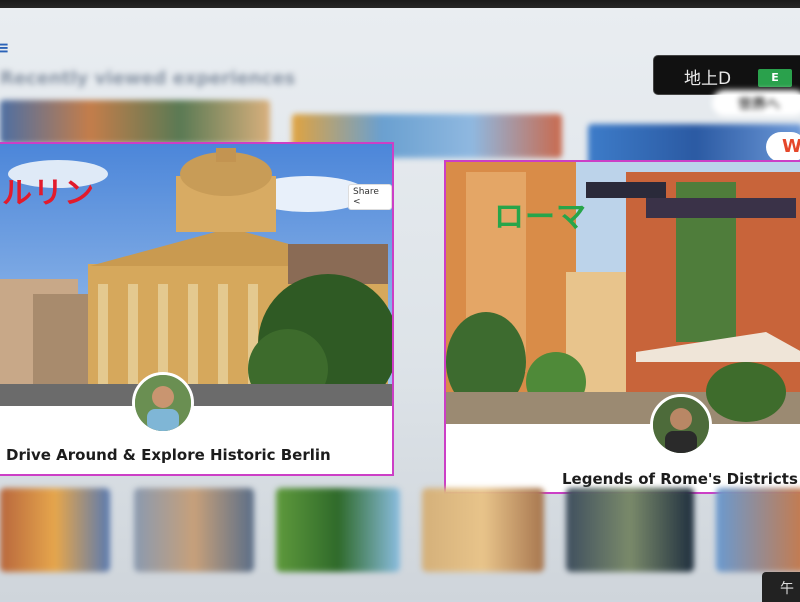 The width and height of the screenshot is (800, 602). I want to click on city-label-berlin: ルリン, so click(48, 193).